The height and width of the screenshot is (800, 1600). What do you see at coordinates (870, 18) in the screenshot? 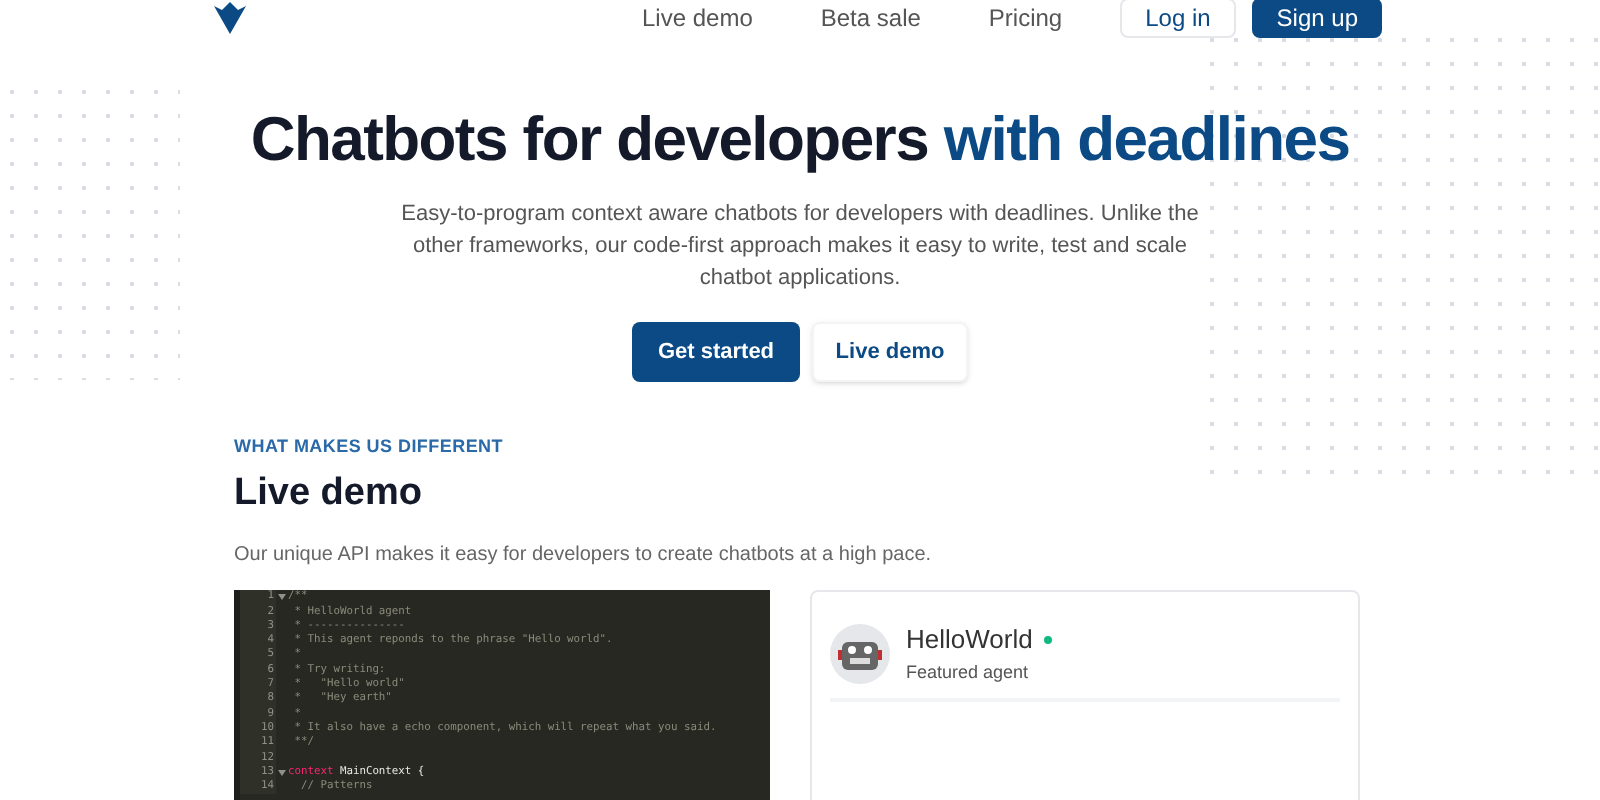
I see `nav-link: Beta sale` at bounding box center [870, 18].